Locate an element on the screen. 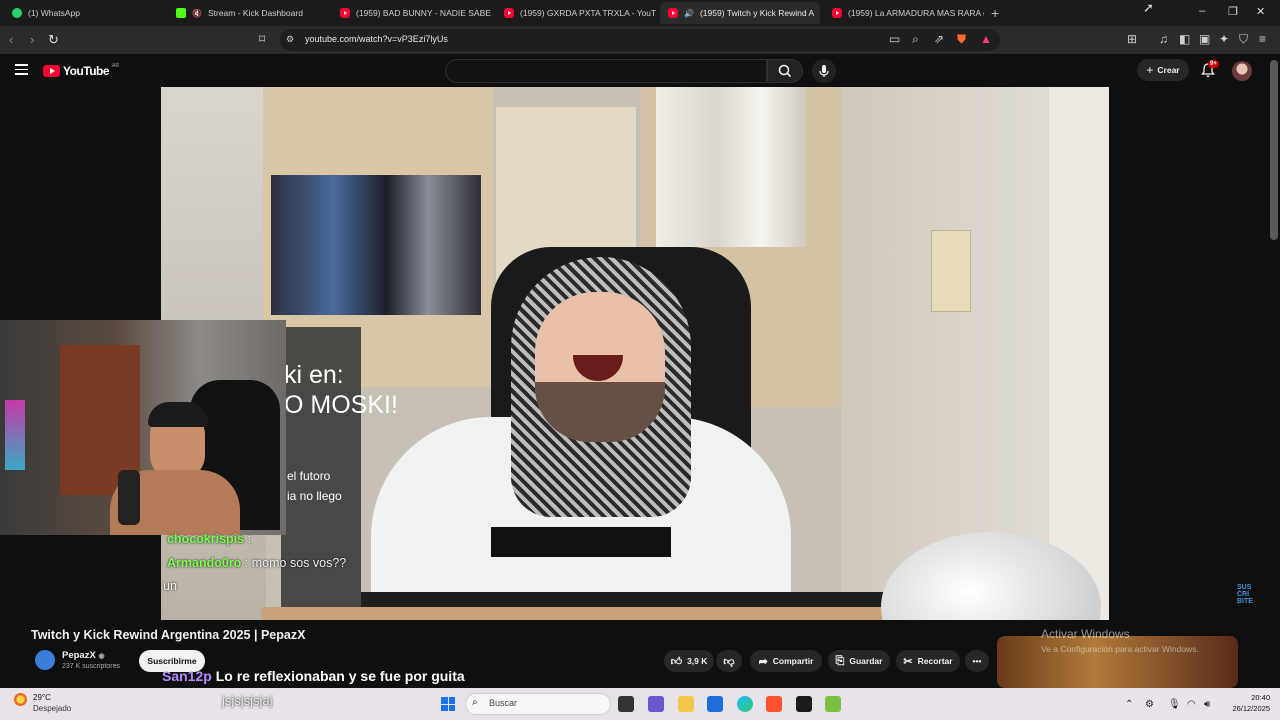 The width and height of the screenshot is (1280, 720). account-avatar is located at coordinates (1242, 71).